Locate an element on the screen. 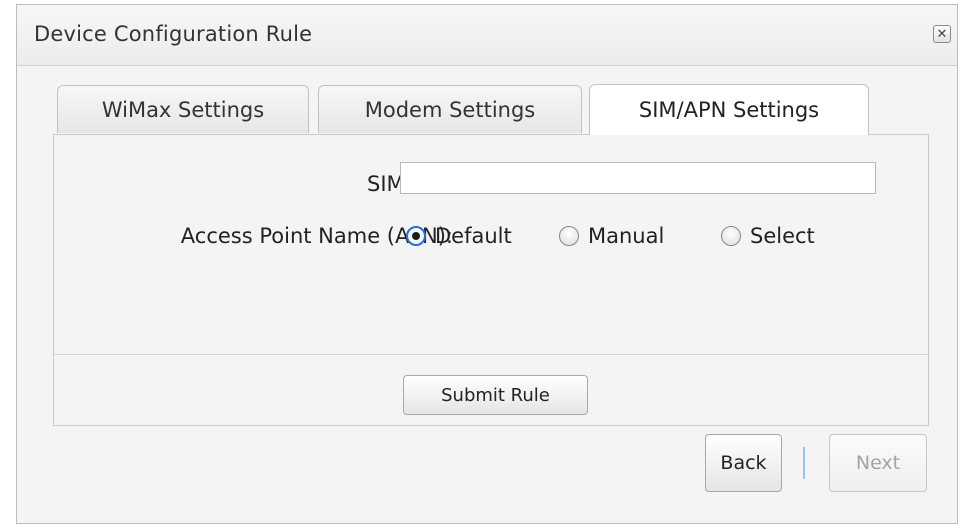  close-button: ✕ is located at coordinates (942, 34).